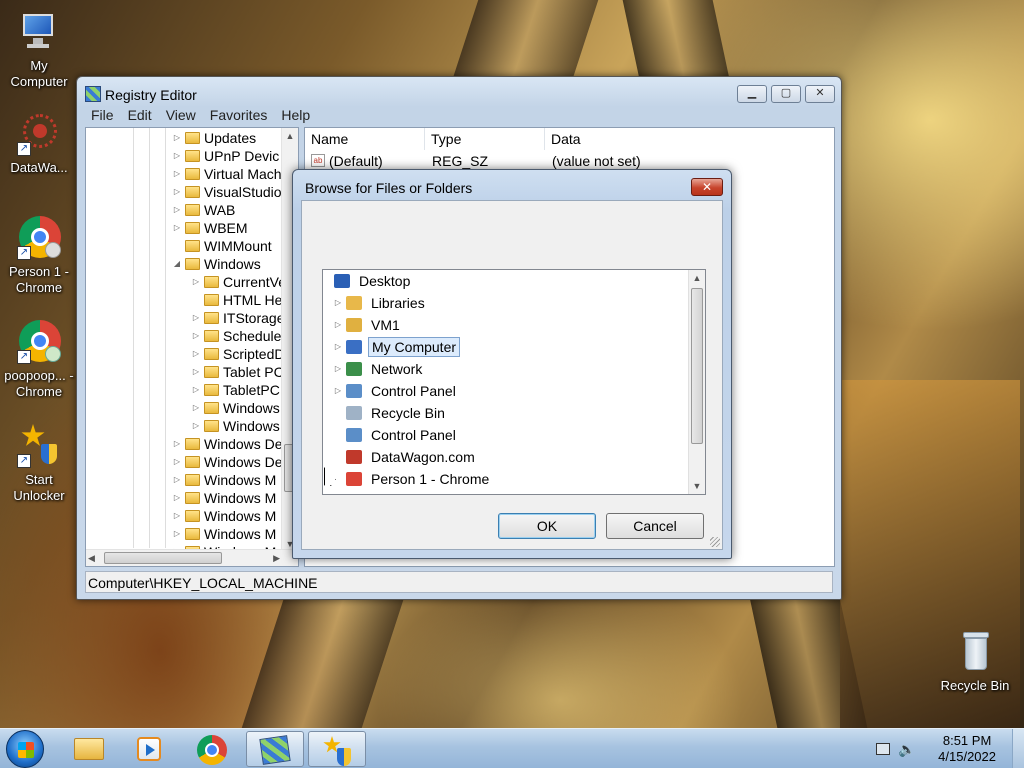 The height and width of the screenshot is (768, 1024). I want to click on taskbar-media-player, so click(149, 749).